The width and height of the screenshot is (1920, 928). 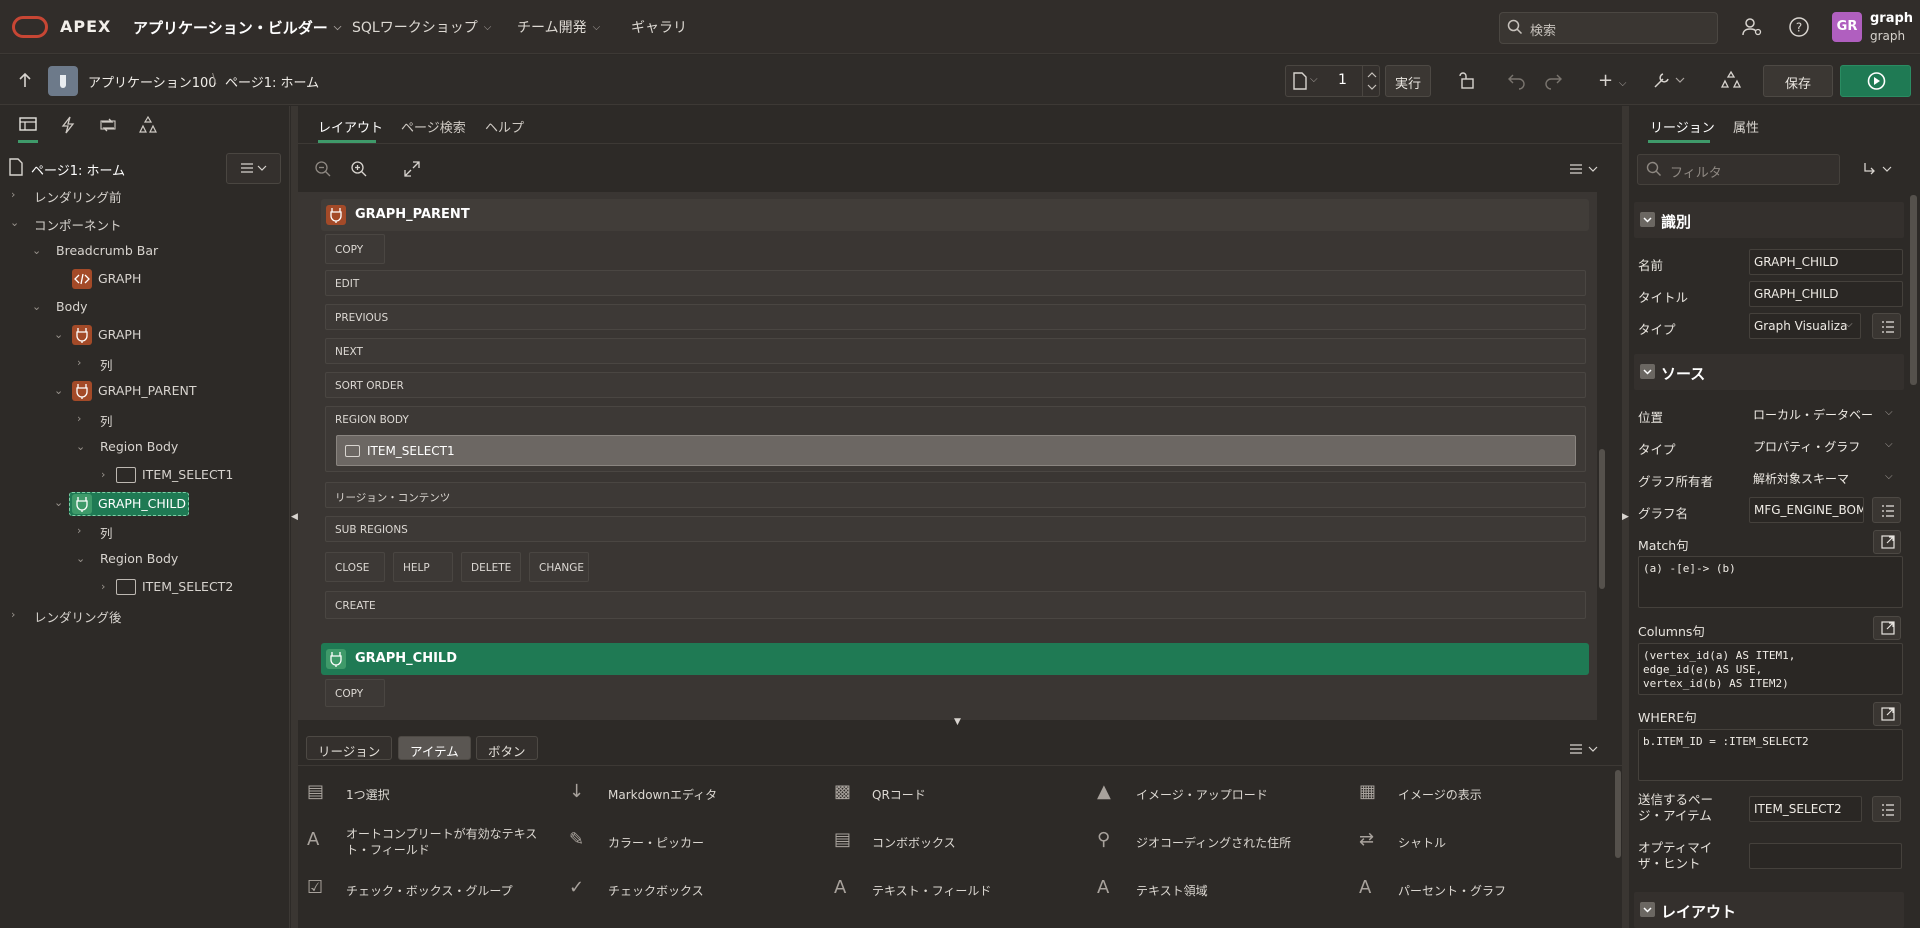 What do you see at coordinates (840, 887) in the screenshot?
I see `text-field-icon: A` at bounding box center [840, 887].